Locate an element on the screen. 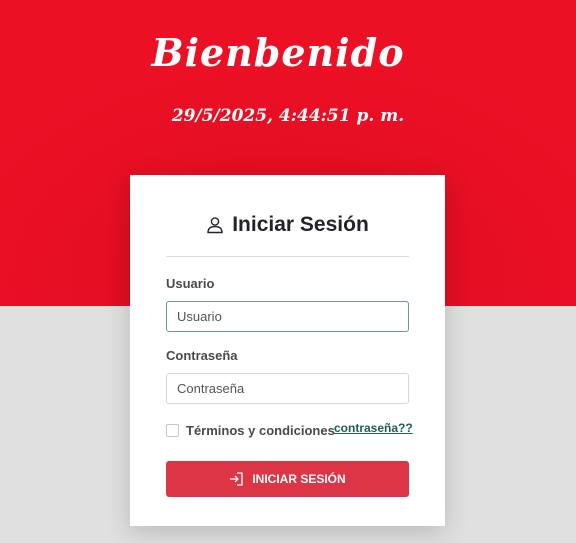  terms-label: Términos y condiciones is located at coordinates (260, 430).